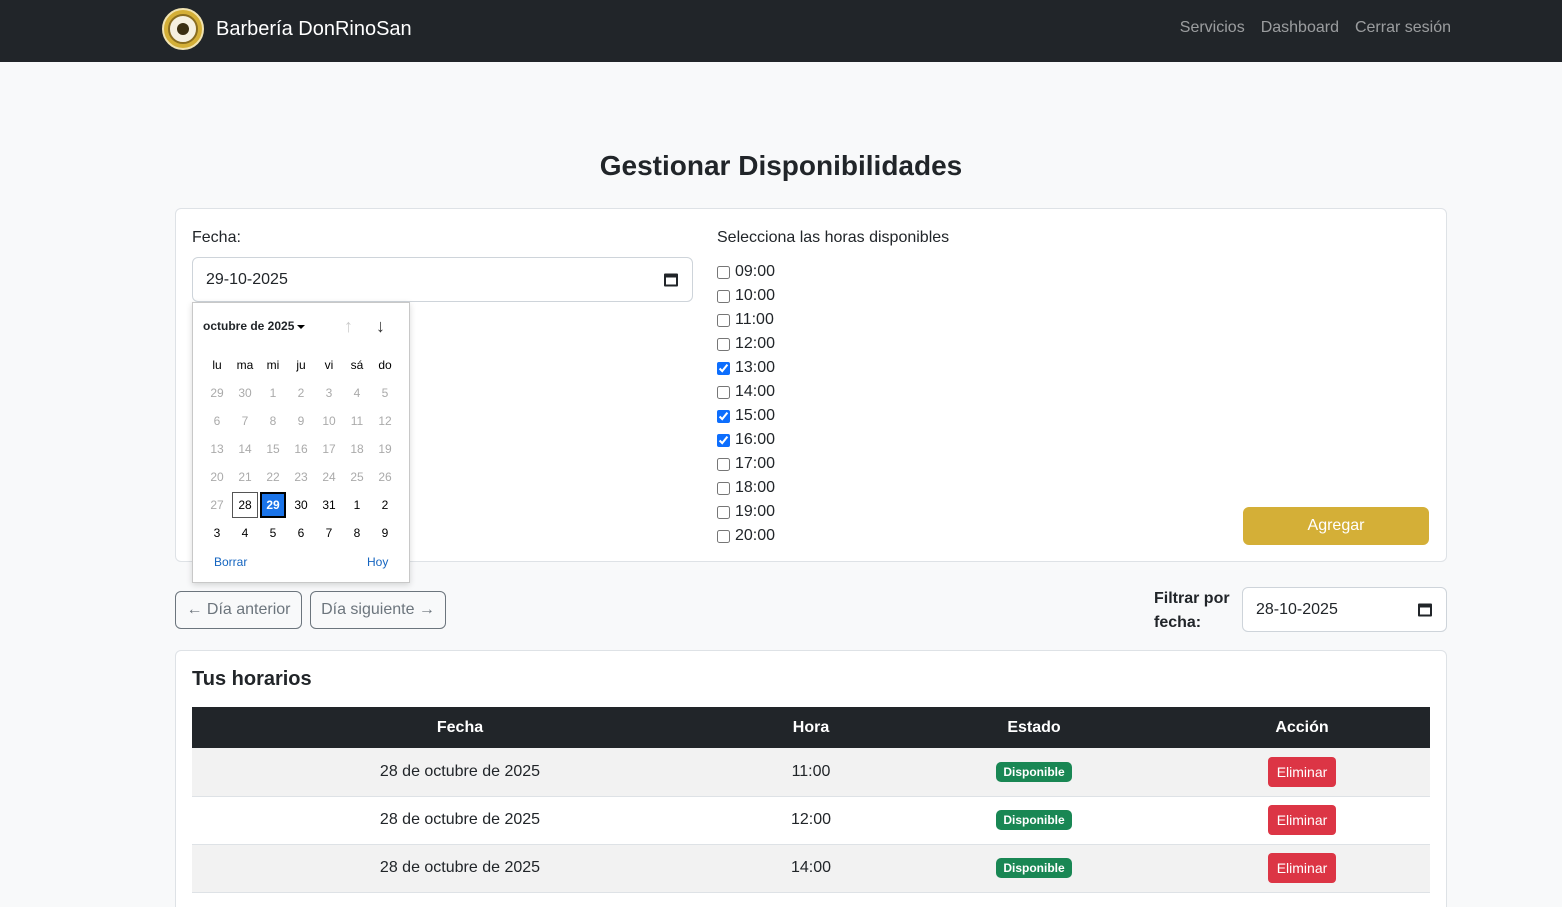  What do you see at coordinates (746, 512) in the screenshot?
I see `hour-option: 19:00` at bounding box center [746, 512].